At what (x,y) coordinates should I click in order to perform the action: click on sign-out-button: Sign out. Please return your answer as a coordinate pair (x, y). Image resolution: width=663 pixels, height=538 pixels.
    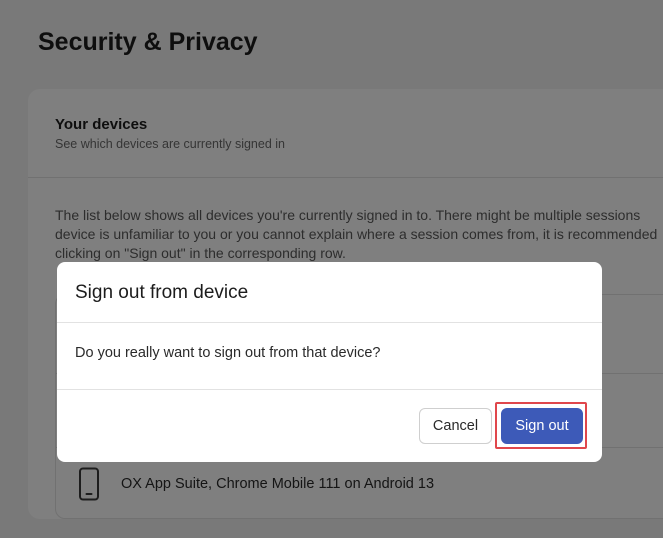
    Looking at the image, I should click on (542, 426).